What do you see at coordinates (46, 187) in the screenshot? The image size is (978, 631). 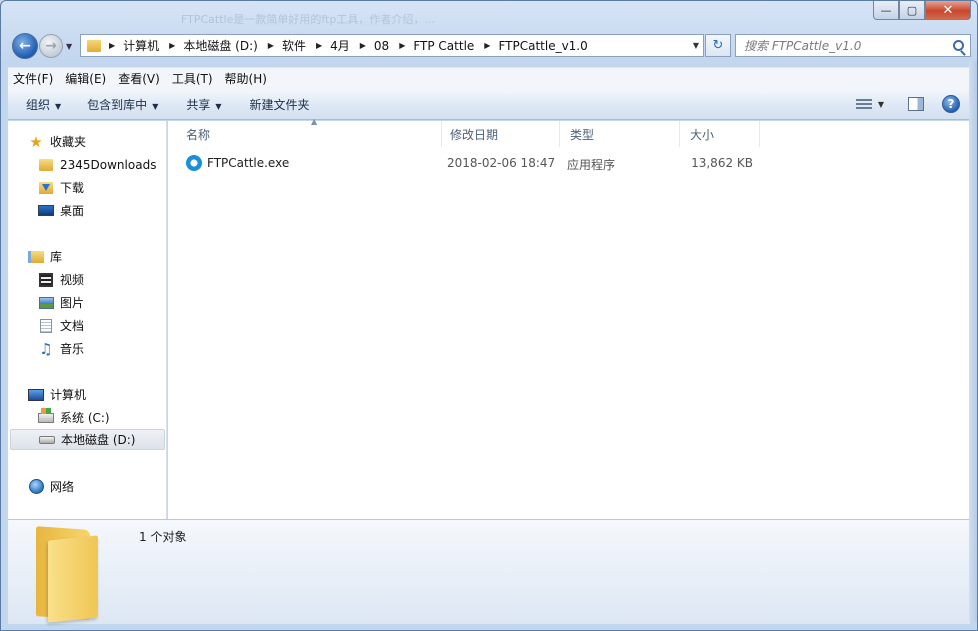 I see `downloads-icon` at bounding box center [46, 187].